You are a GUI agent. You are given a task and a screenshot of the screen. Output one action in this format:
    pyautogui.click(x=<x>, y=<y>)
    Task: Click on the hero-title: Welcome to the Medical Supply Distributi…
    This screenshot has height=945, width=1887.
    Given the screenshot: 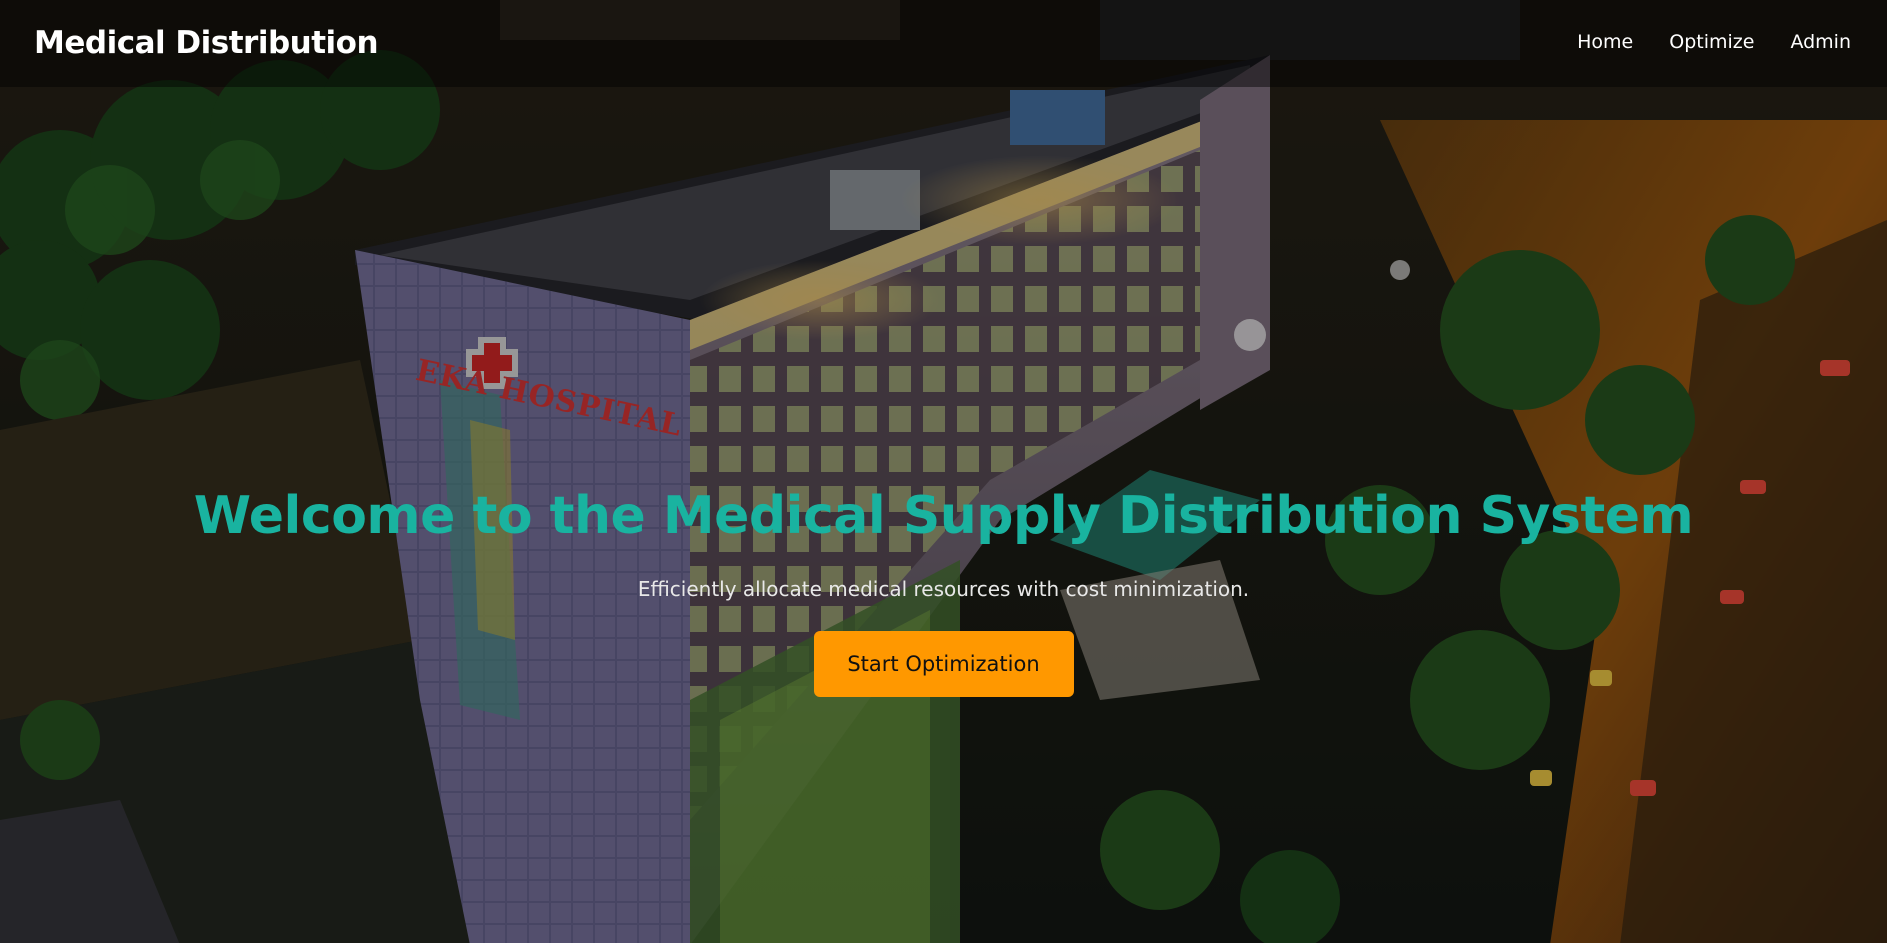 What is the action you would take?
    pyautogui.click(x=943, y=516)
    